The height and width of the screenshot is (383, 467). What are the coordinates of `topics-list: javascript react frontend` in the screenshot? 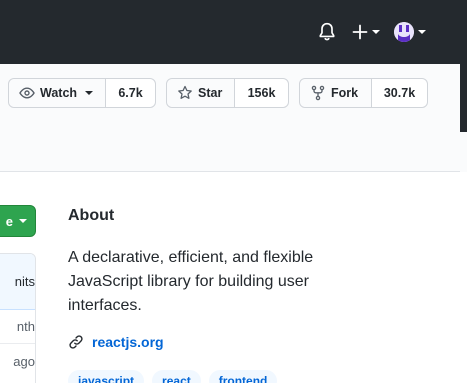 It's located at (176, 376).